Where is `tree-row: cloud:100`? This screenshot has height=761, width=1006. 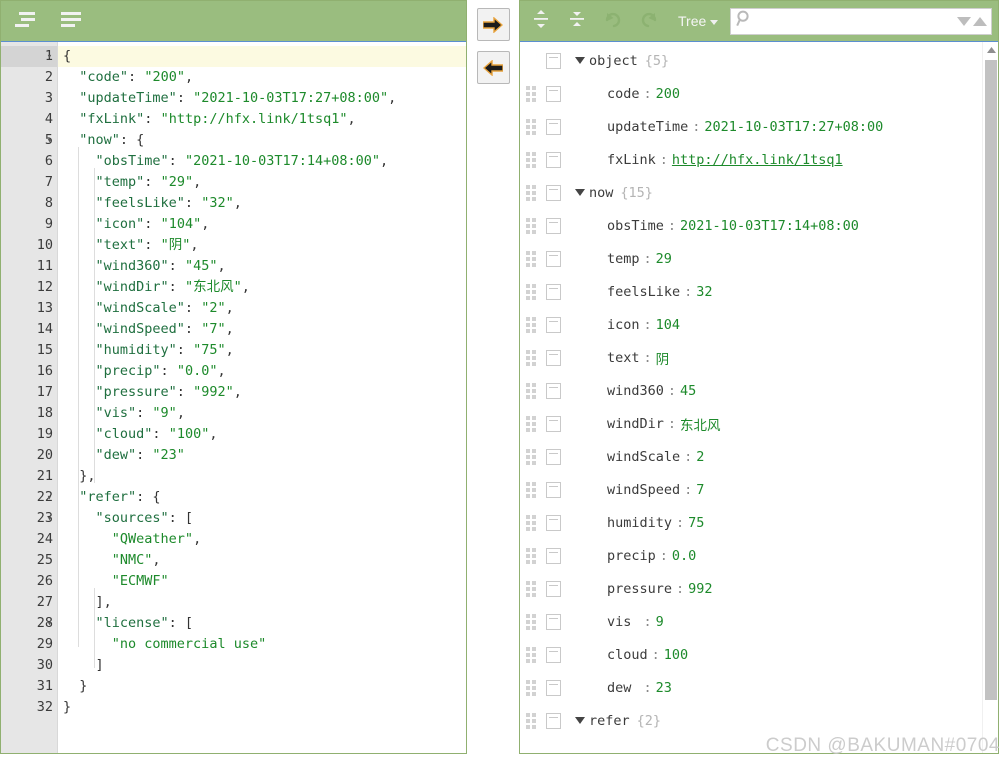
tree-row: cloud:100 is located at coordinates (751, 654).